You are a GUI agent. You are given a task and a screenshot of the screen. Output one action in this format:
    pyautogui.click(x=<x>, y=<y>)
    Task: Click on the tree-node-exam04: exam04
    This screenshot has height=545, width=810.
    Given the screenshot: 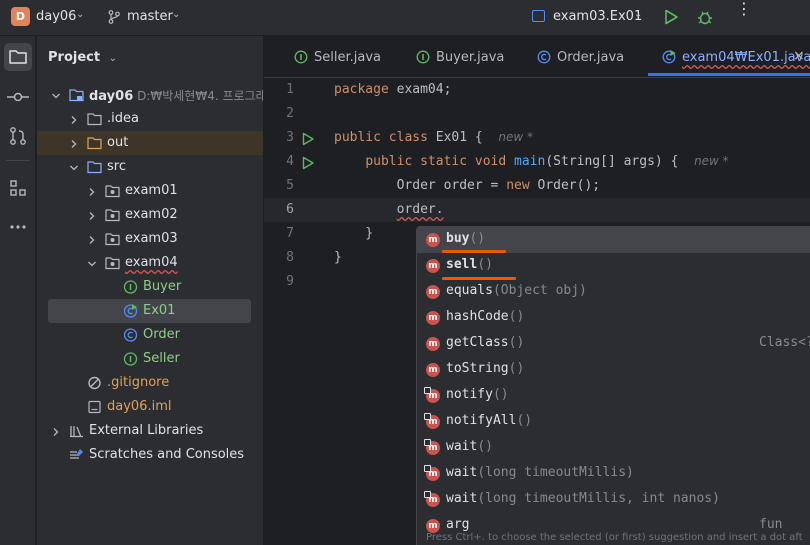 What is the action you would take?
    pyautogui.click(x=150, y=263)
    